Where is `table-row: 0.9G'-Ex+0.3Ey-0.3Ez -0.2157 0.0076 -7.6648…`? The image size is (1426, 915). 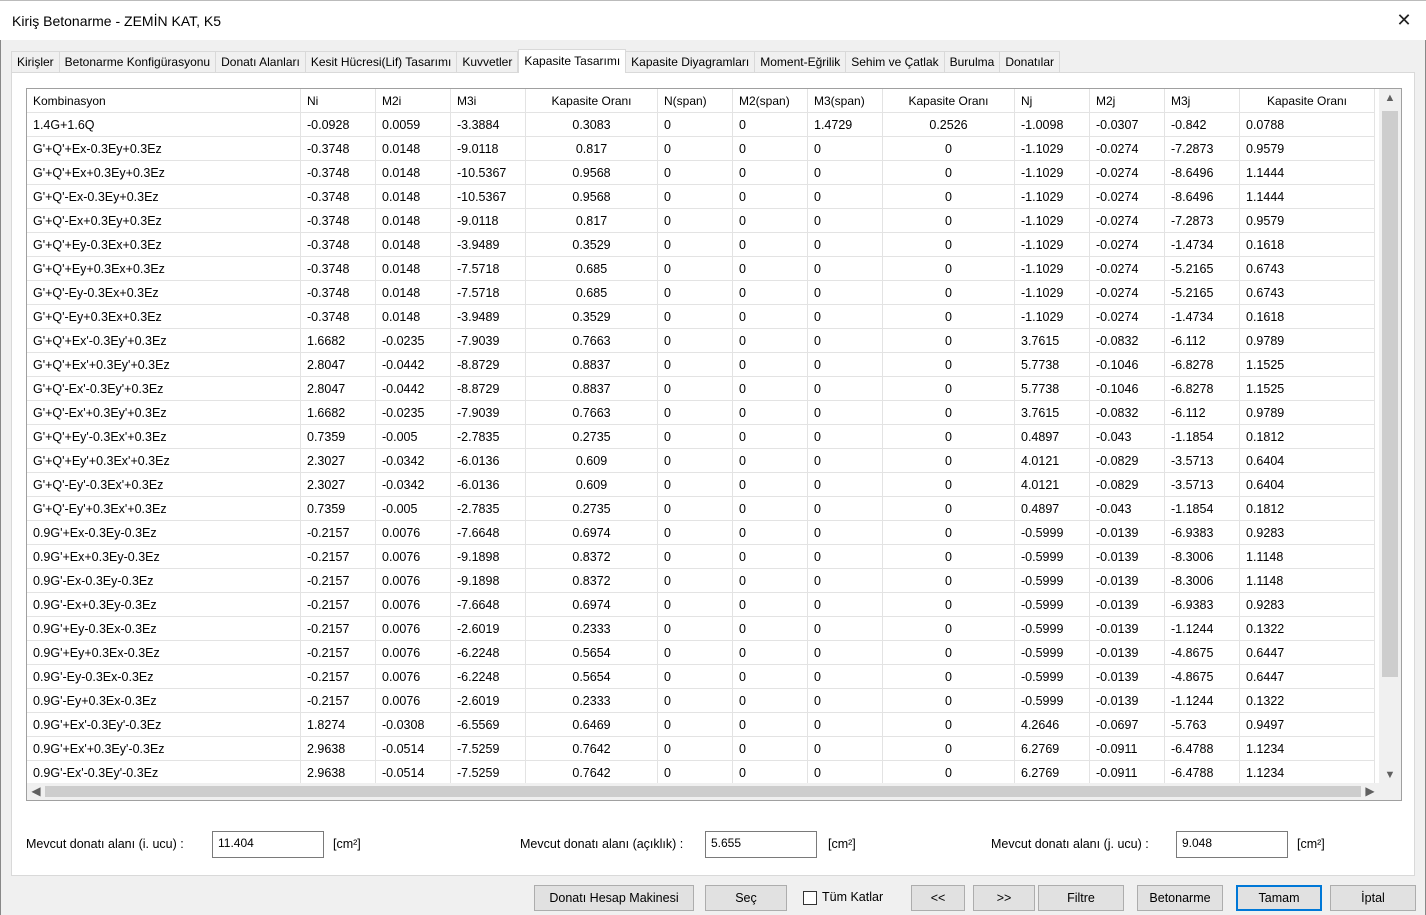
table-row: 0.9G'-Ex+0.3Ey-0.3Ez -0.2157 0.0076 -7.6648… is located at coordinates (703, 605).